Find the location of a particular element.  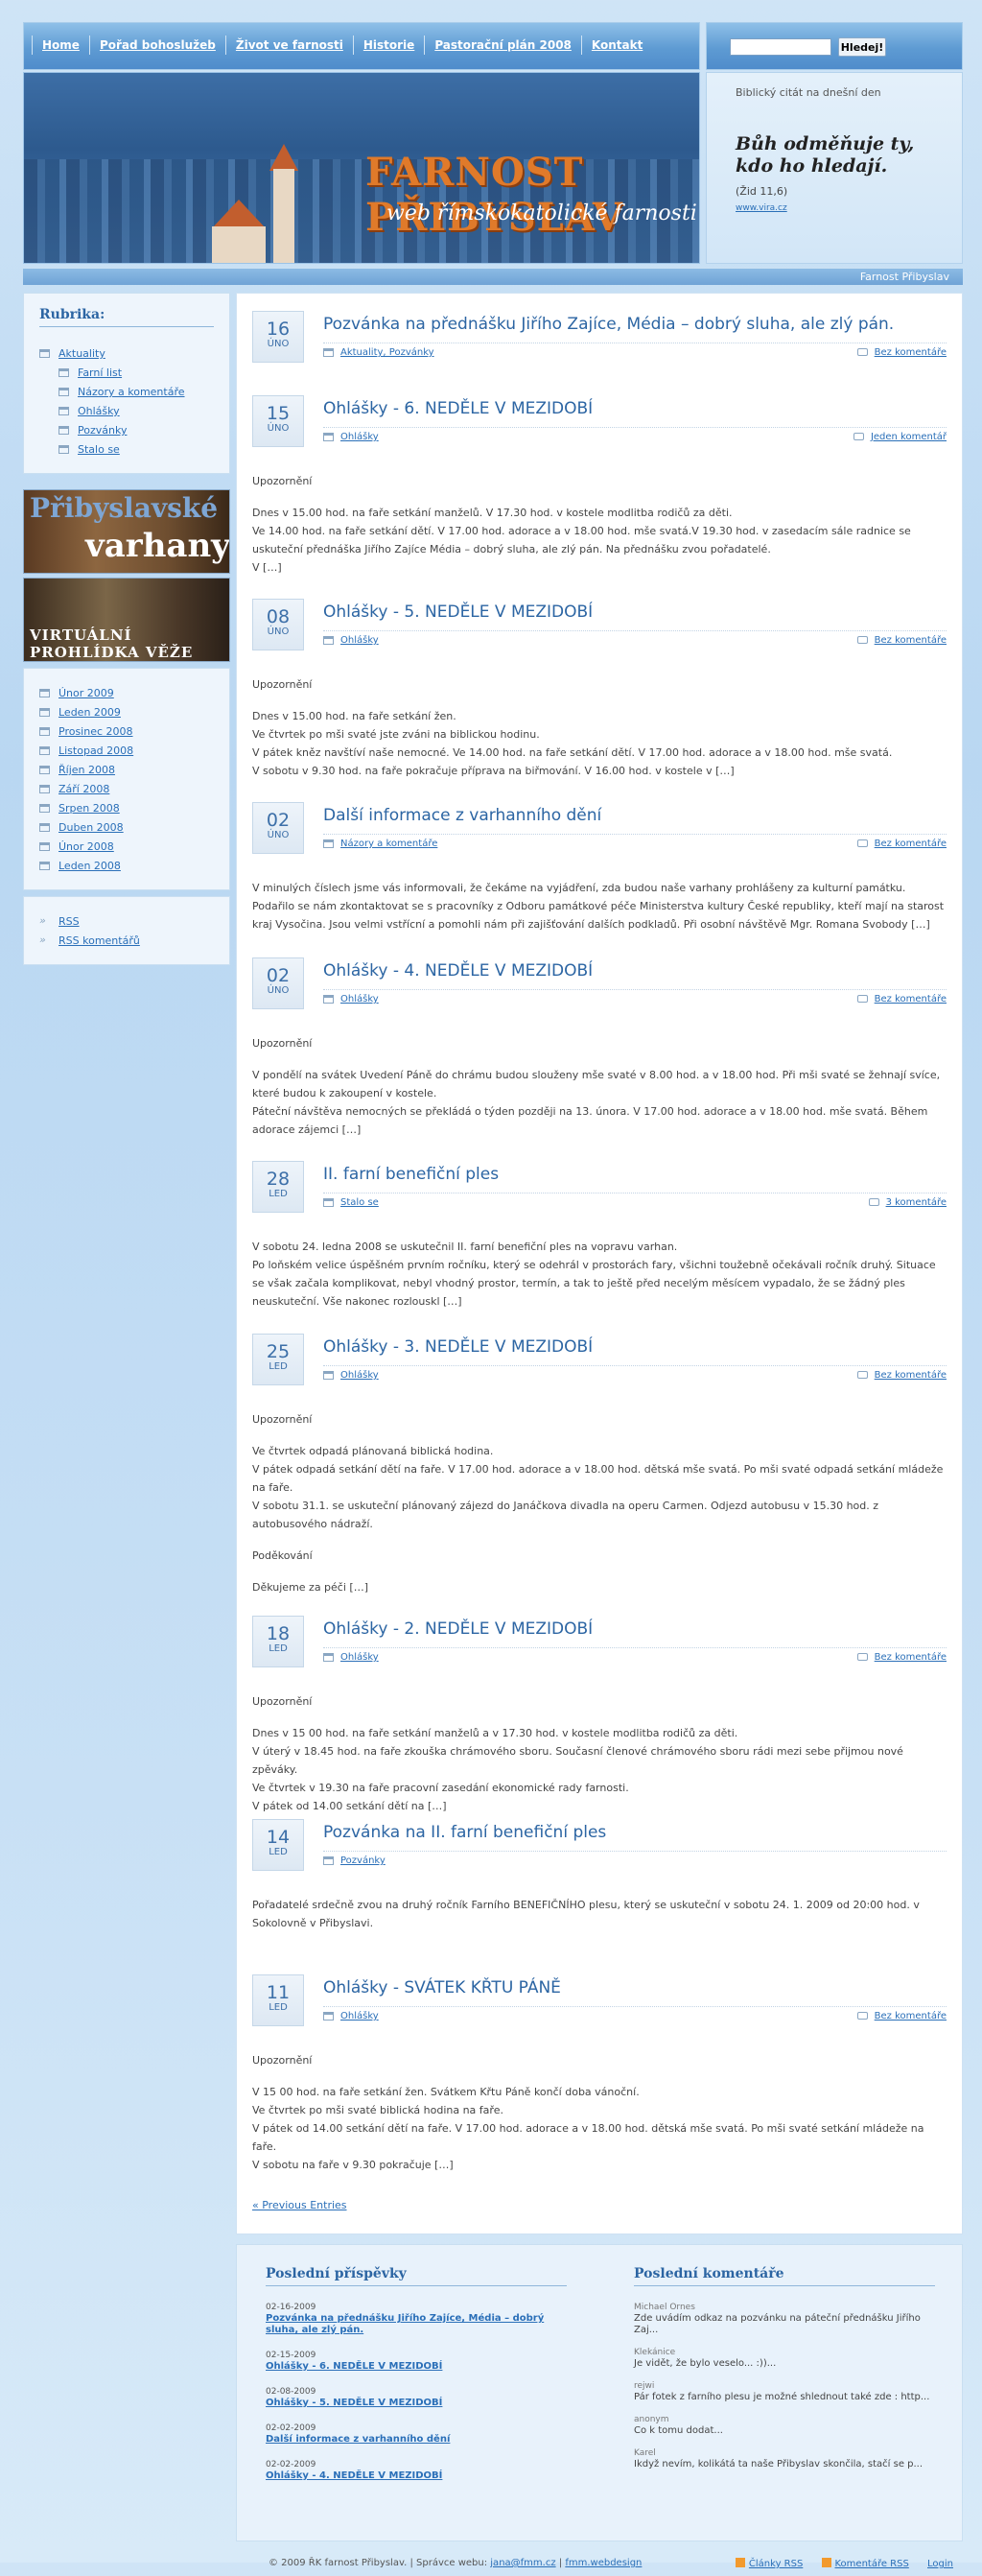

nav-contact-link: Kontakt is located at coordinates (617, 45).